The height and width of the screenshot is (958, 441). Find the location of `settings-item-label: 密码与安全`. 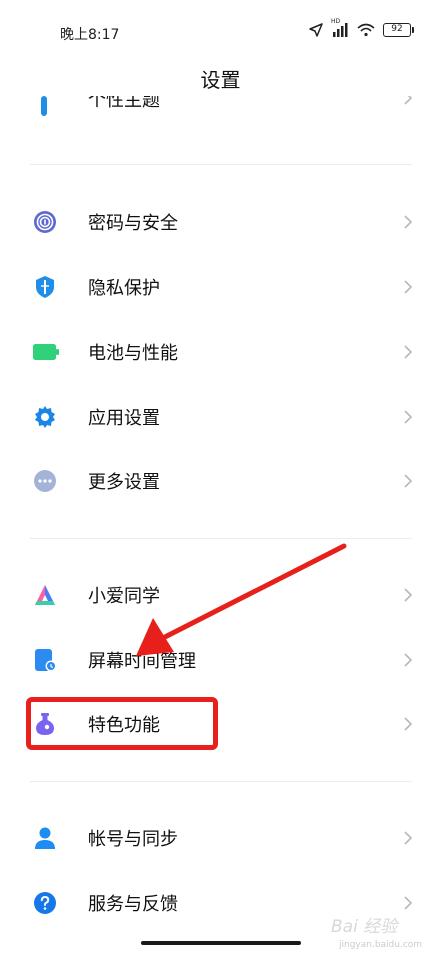

settings-item-label: 密码与安全 is located at coordinates (133, 223).